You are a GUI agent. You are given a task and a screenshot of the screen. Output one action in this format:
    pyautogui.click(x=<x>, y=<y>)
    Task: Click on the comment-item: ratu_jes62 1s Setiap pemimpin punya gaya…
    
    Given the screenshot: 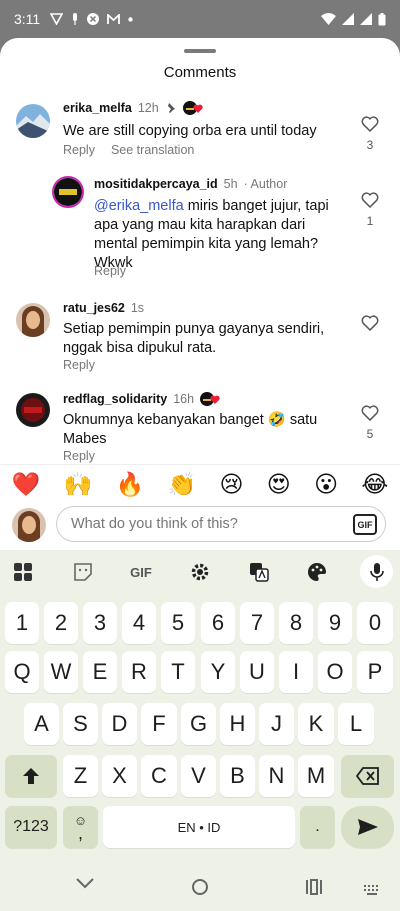 What is the action you would take?
    pyautogui.click(x=200, y=337)
    